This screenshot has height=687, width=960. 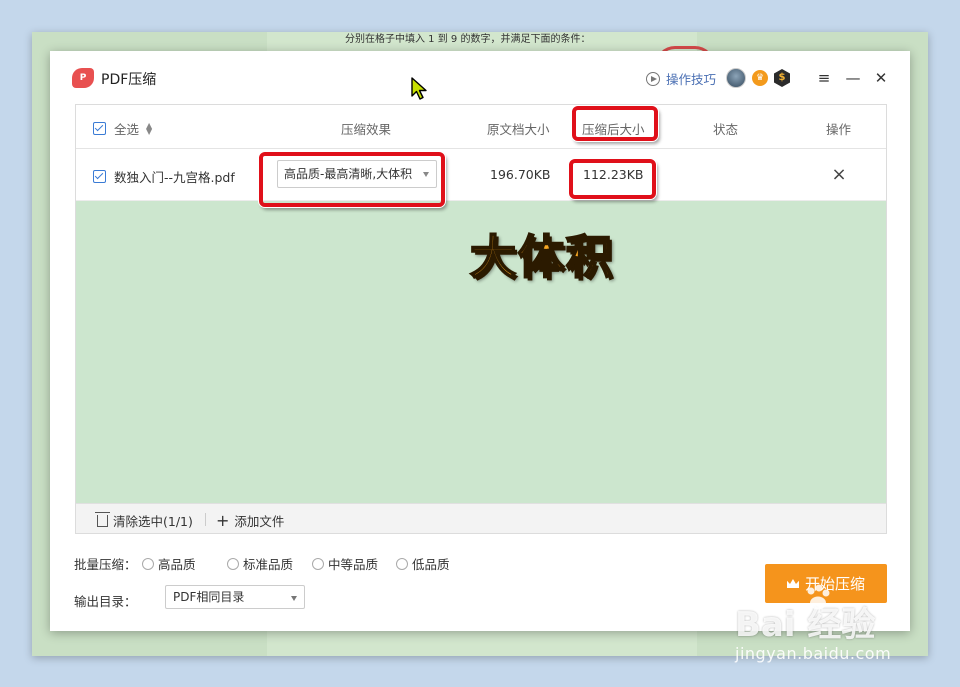 I want to click on tips-link: 操作技巧, so click(x=681, y=78).